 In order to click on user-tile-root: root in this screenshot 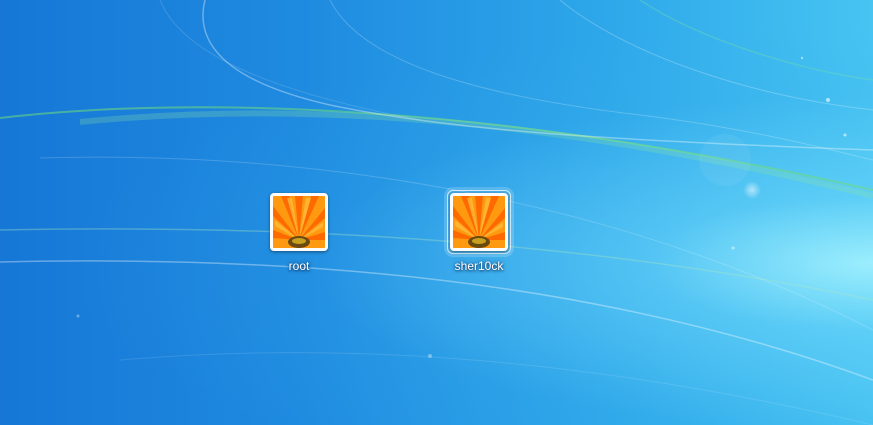, I will do `click(299, 235)`.